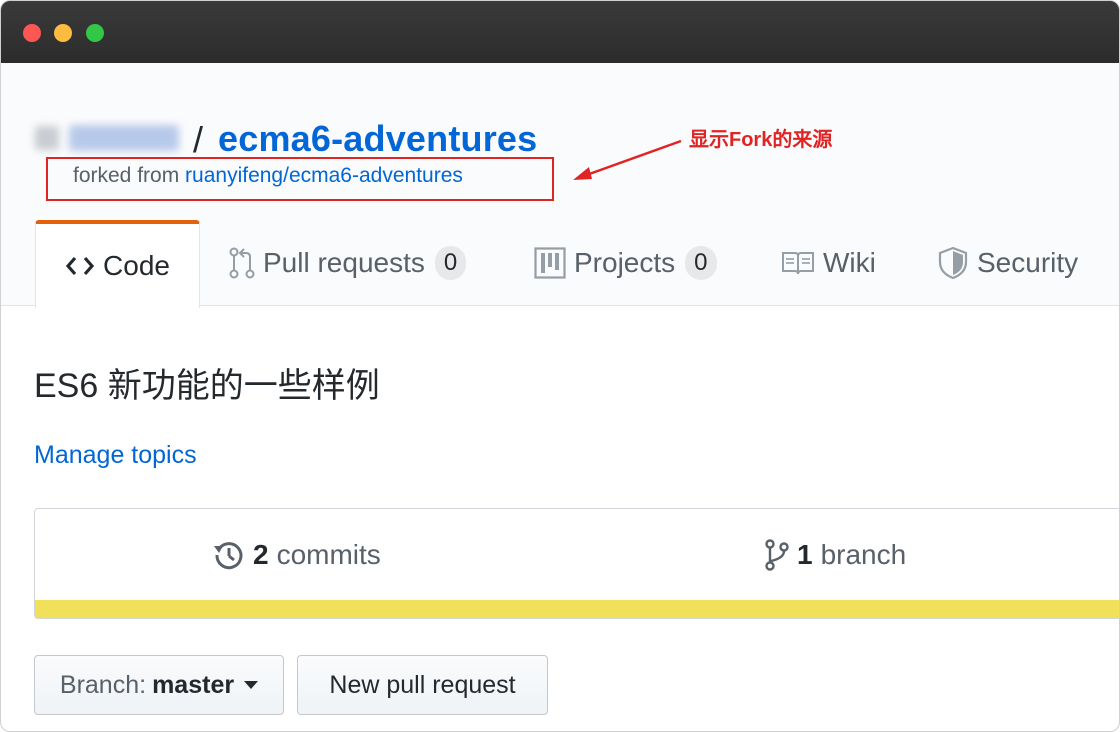 Image resolution: width=1120 pixels, height=732 pixels. I want to click on book-icon, so click(798, 263).